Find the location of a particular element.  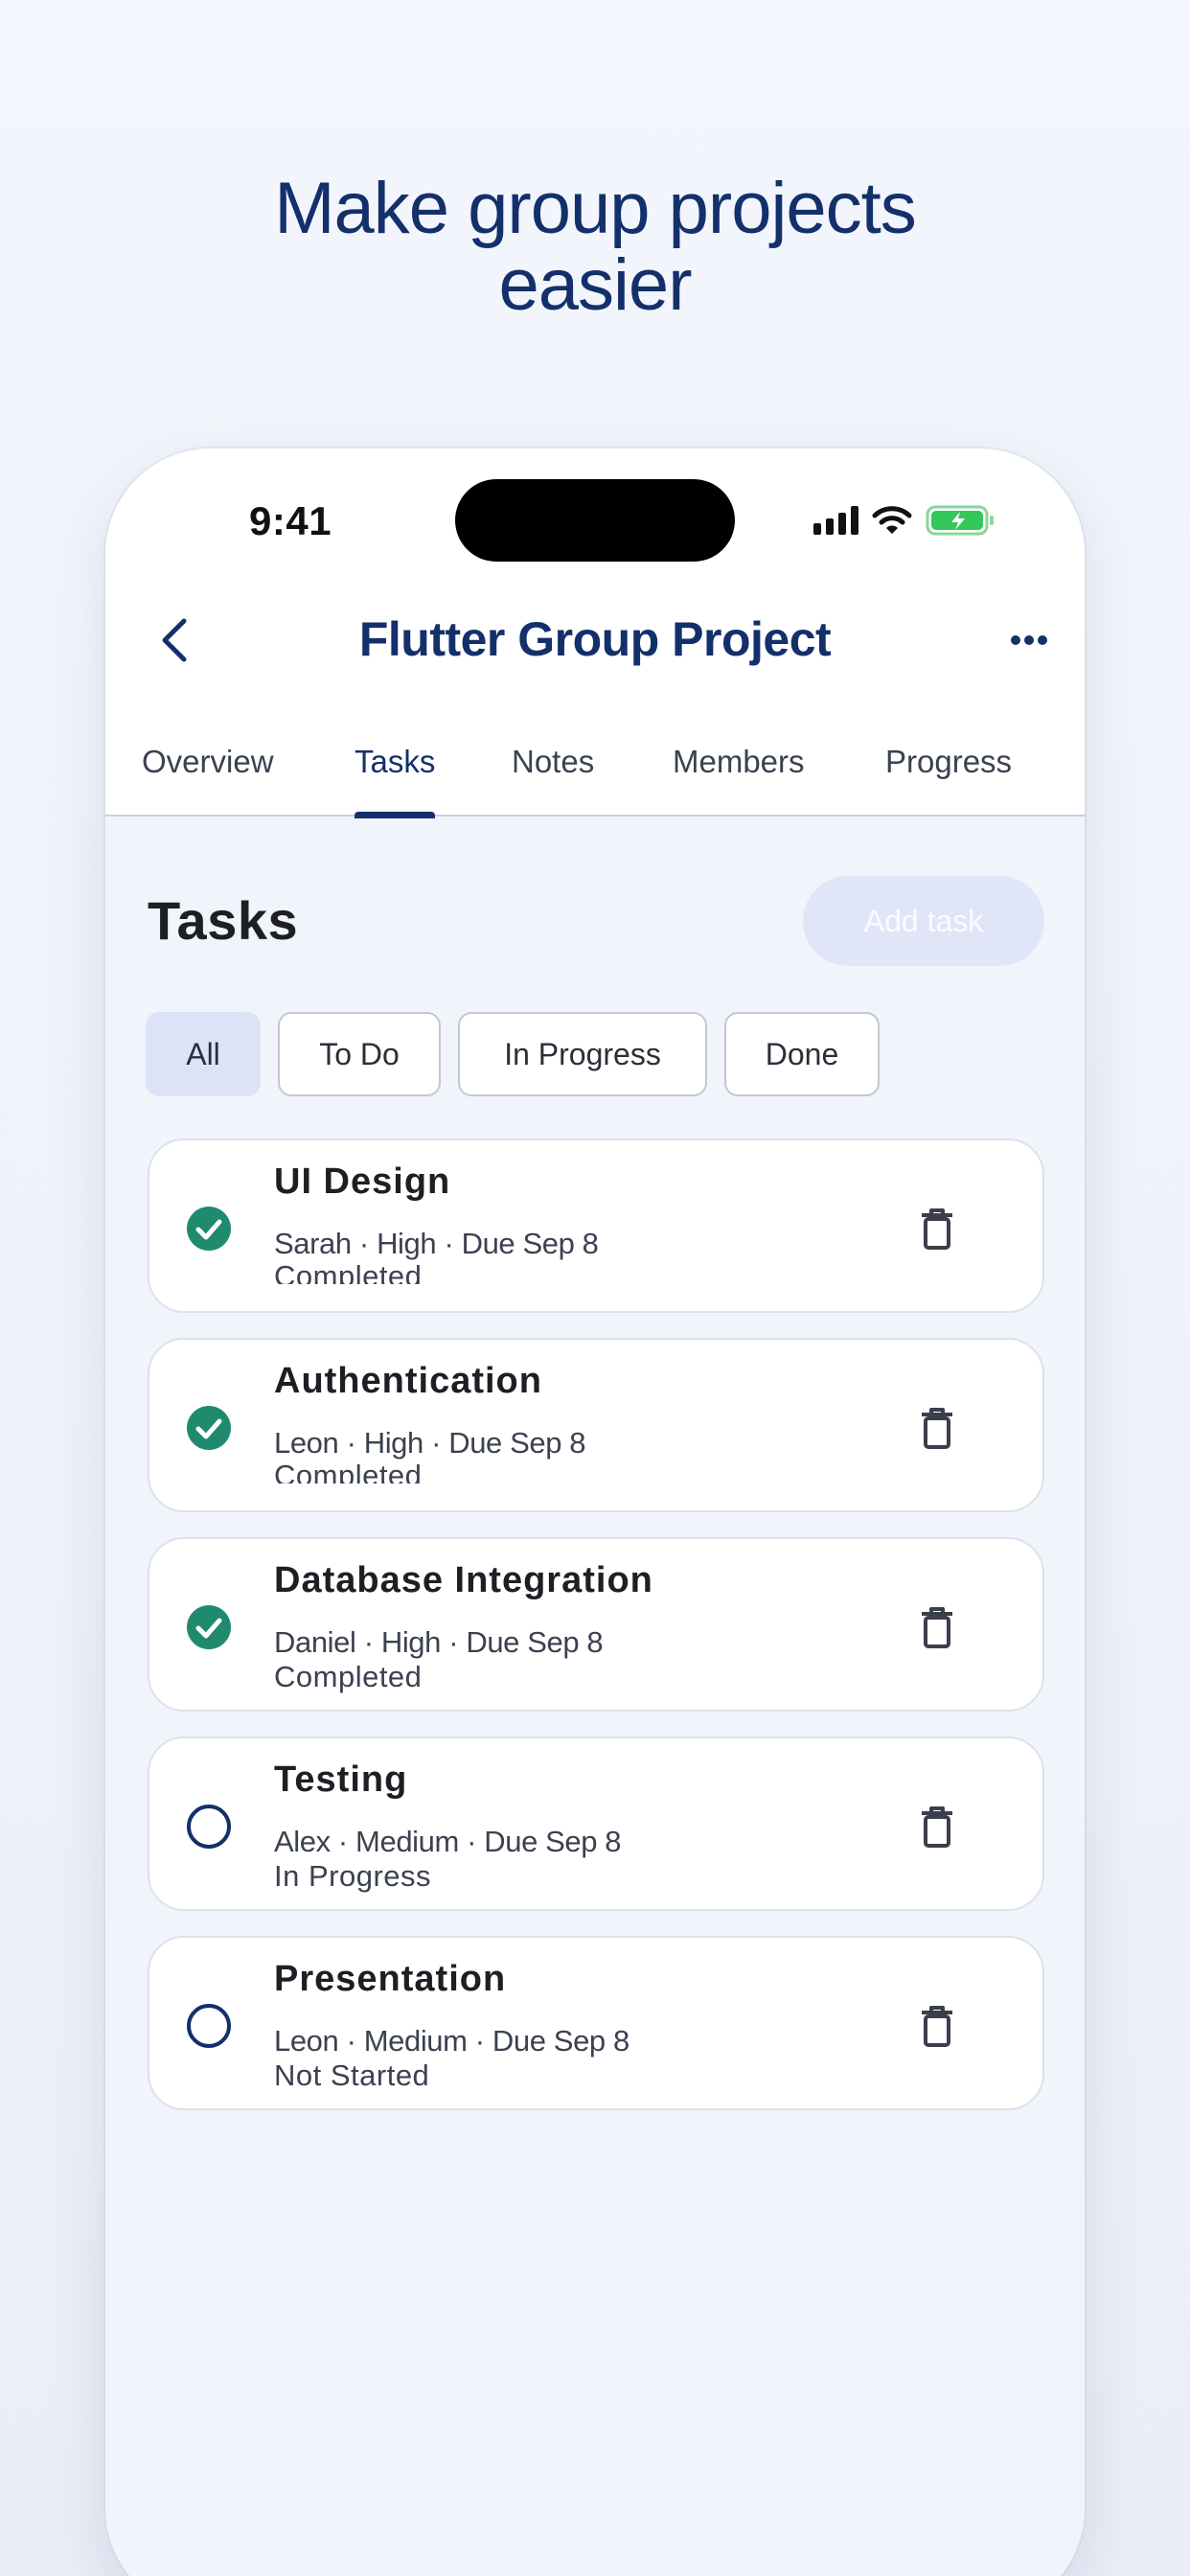

more-button is located at coordinates (1029, 640).